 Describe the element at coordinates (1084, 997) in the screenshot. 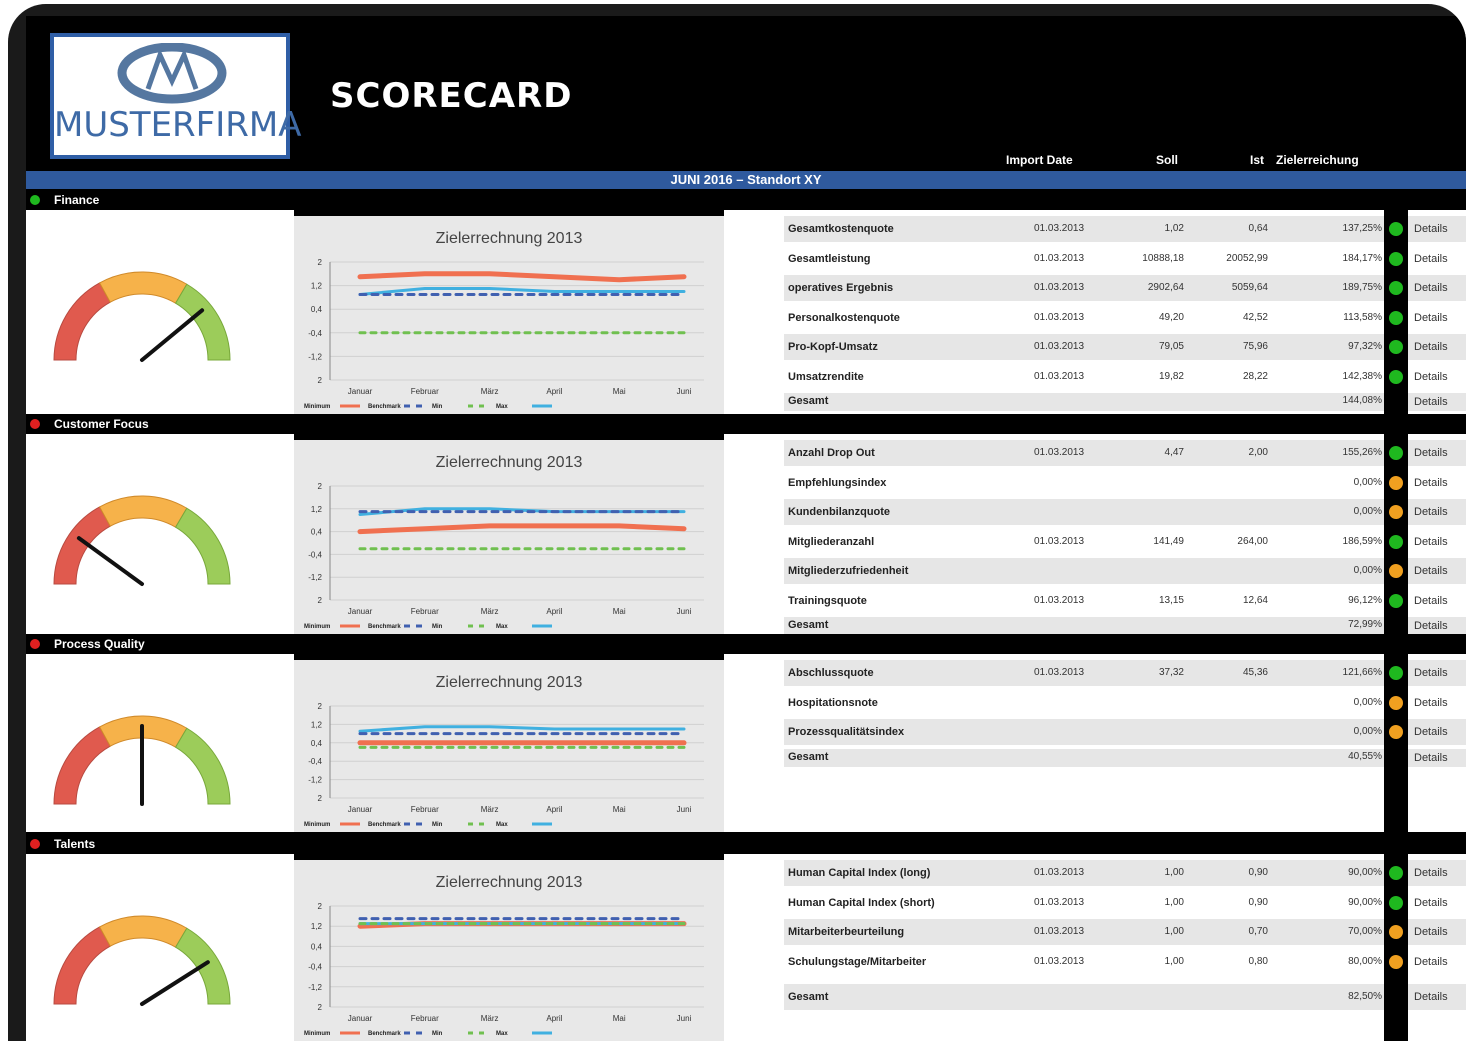

I see `table-row: Gesamt 82,50%` at that location.